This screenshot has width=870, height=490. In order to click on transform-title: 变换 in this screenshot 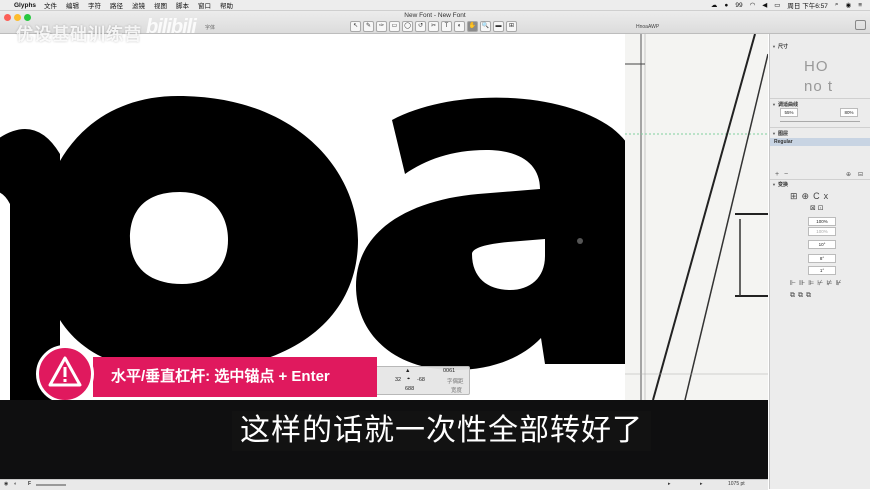, I will do `click(783, 185)`.